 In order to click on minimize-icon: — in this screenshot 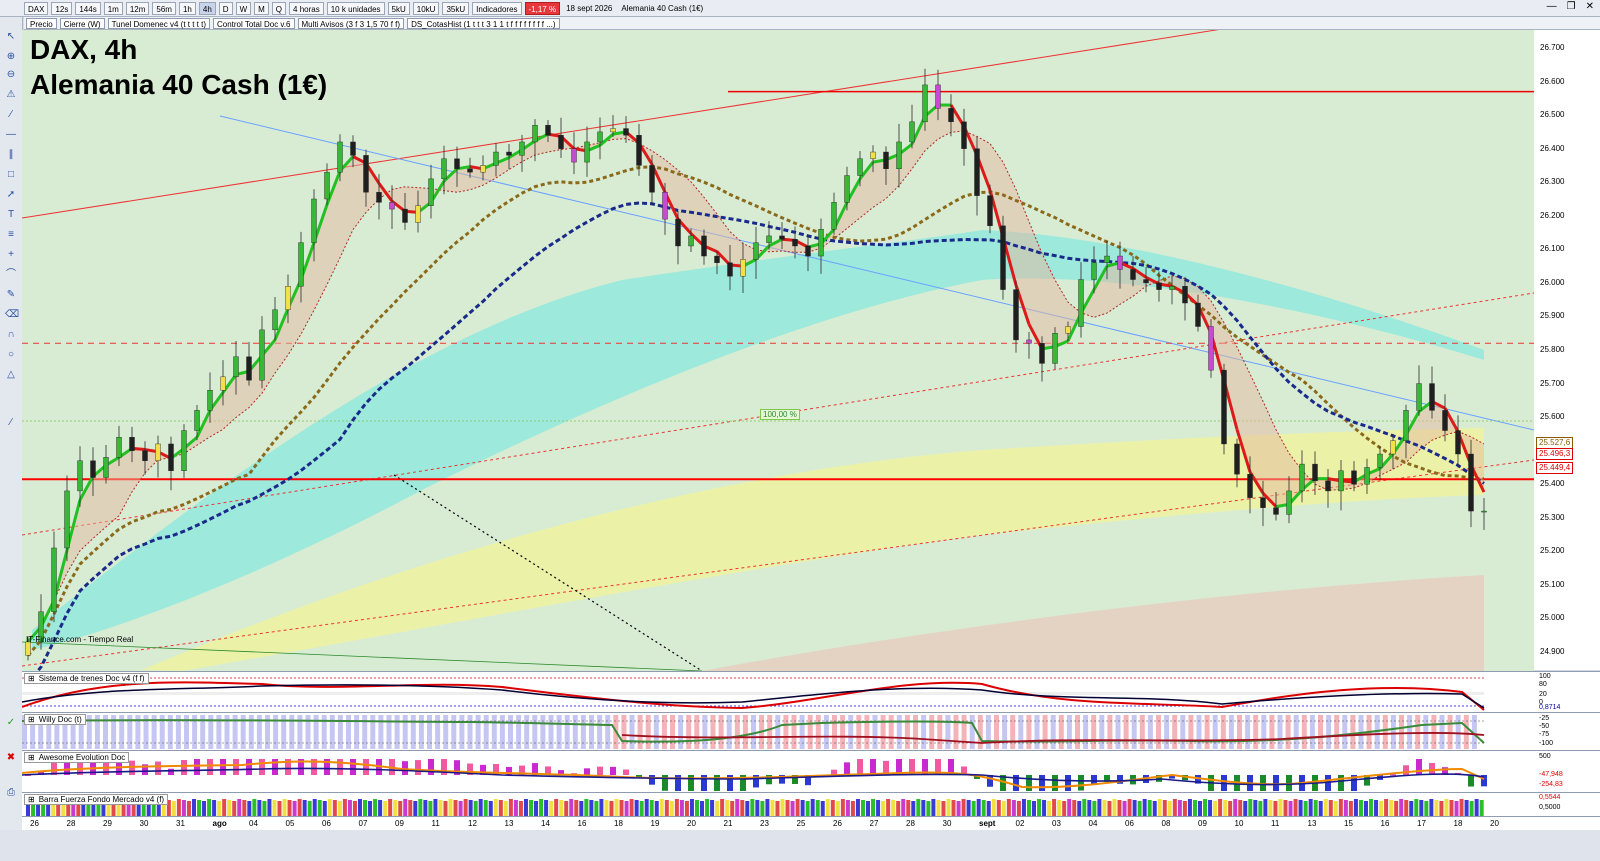, I will do `click(1552, 6)`.